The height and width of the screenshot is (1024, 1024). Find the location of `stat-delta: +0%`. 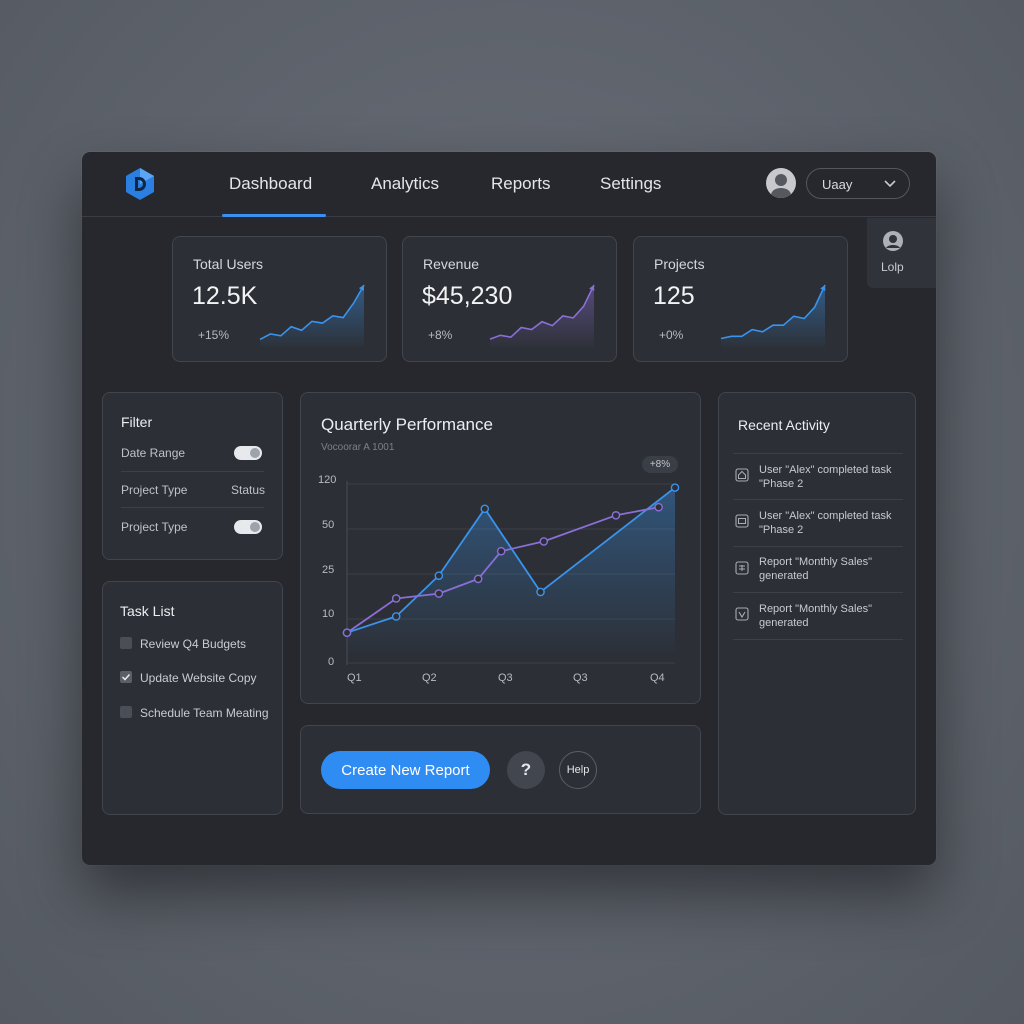

stat-delta: +0% is located at coordinates (671, 335).